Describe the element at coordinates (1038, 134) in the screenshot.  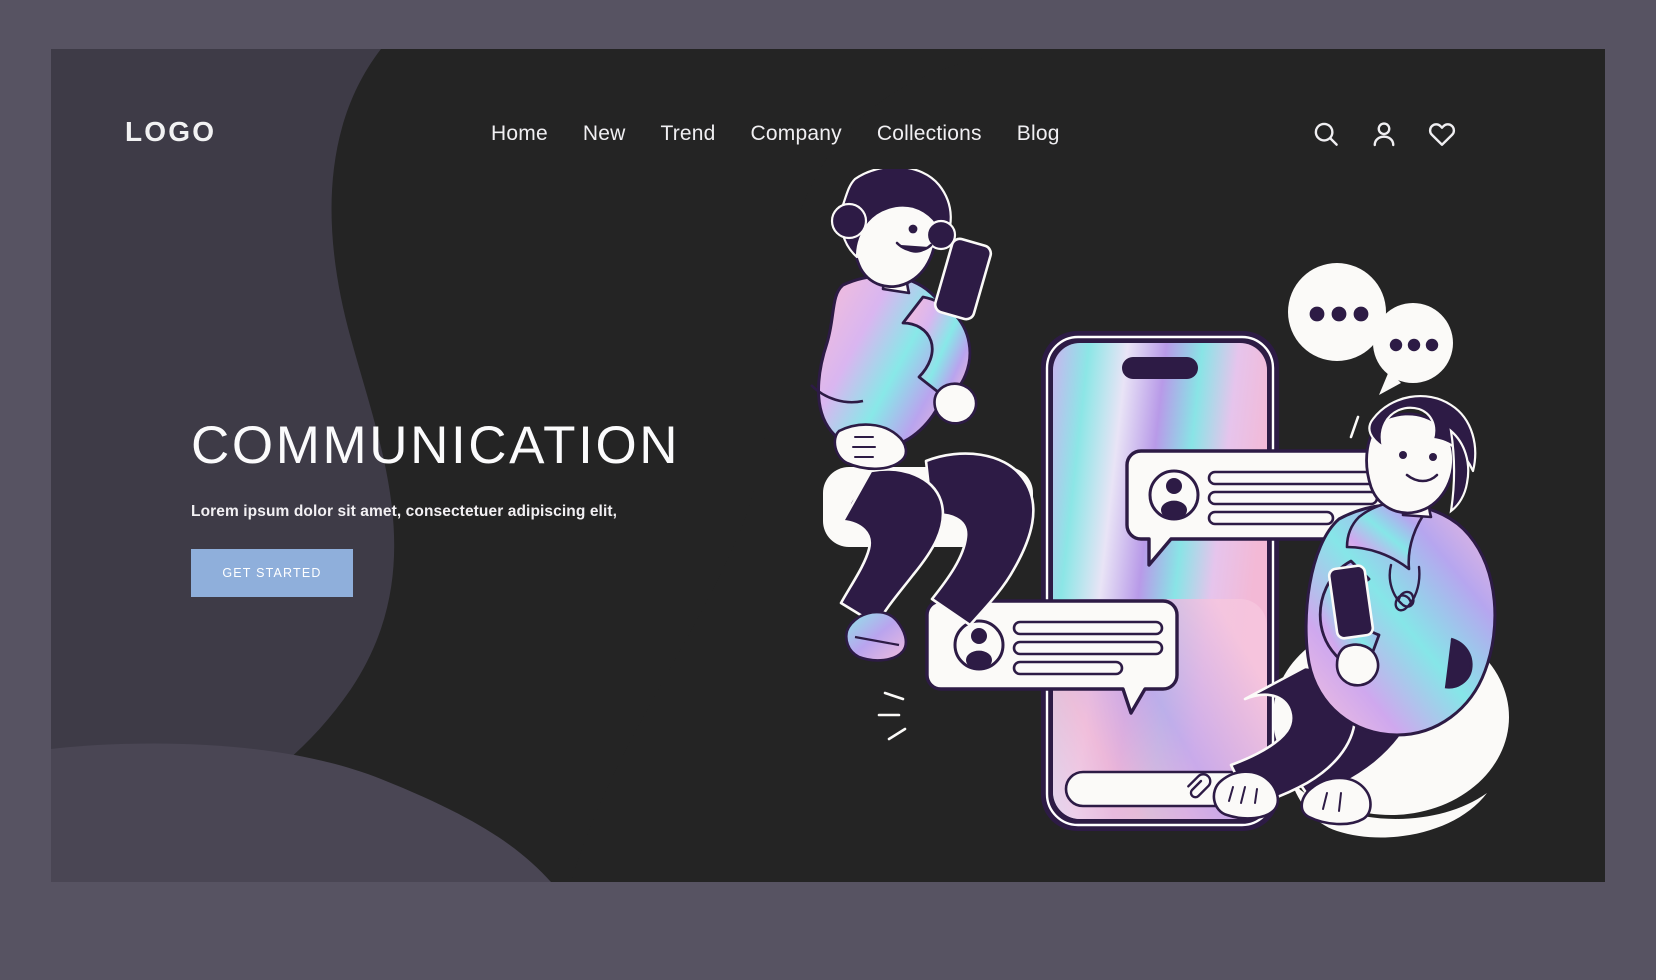
I see `nav-item-blog: Blog` at that location.